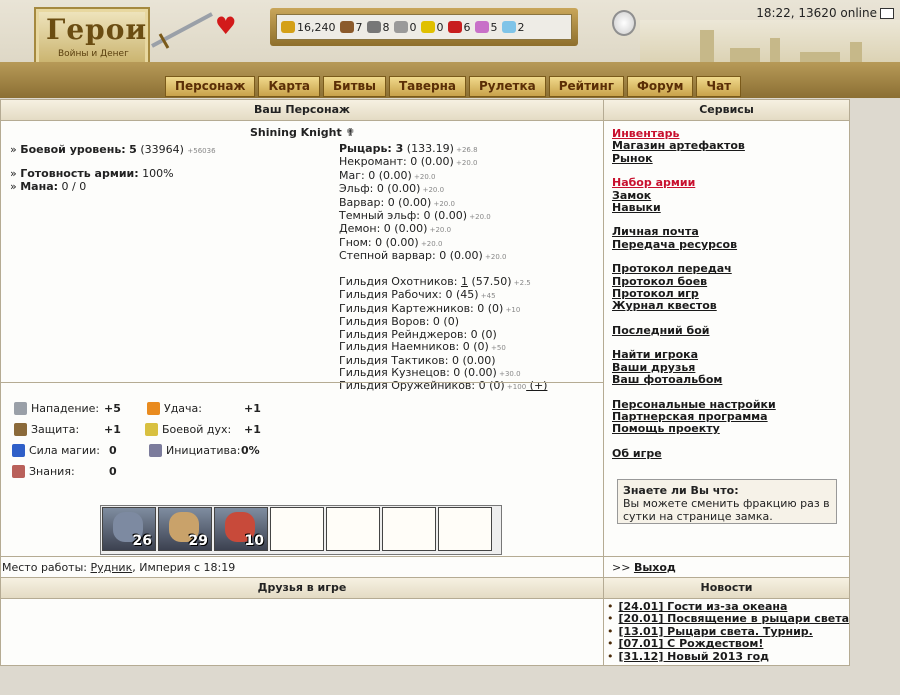  I want to click on resource-value: 2, so click(521, 27).